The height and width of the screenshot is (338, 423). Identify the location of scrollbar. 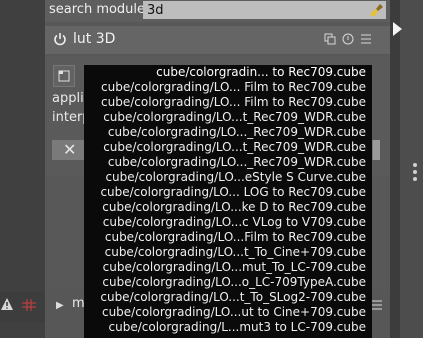
(376, 150).